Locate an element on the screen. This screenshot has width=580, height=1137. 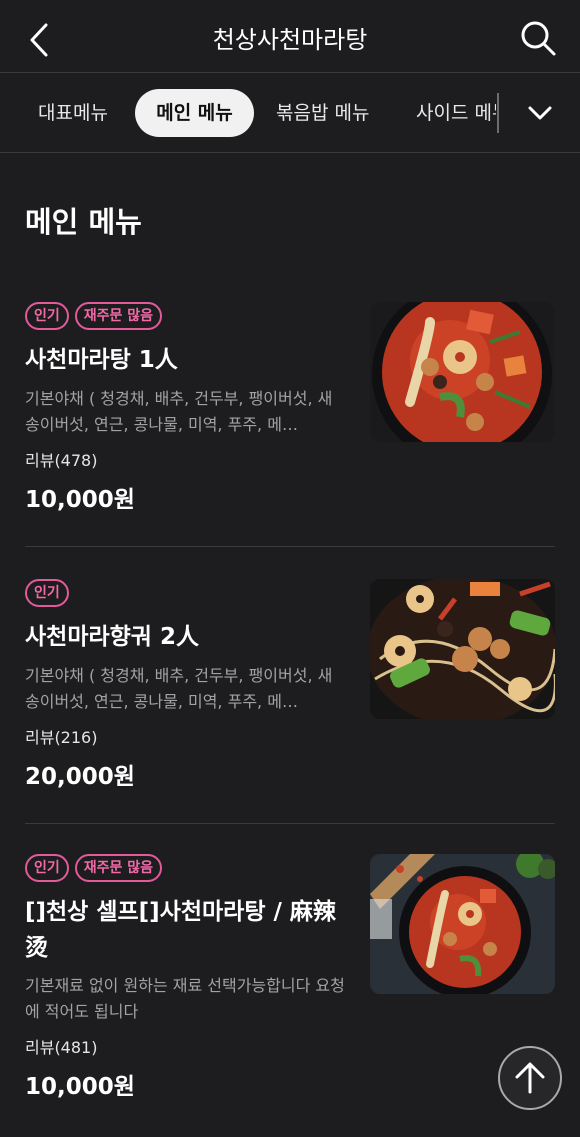
chevron-down-icon is located at coordinates (540, 113).